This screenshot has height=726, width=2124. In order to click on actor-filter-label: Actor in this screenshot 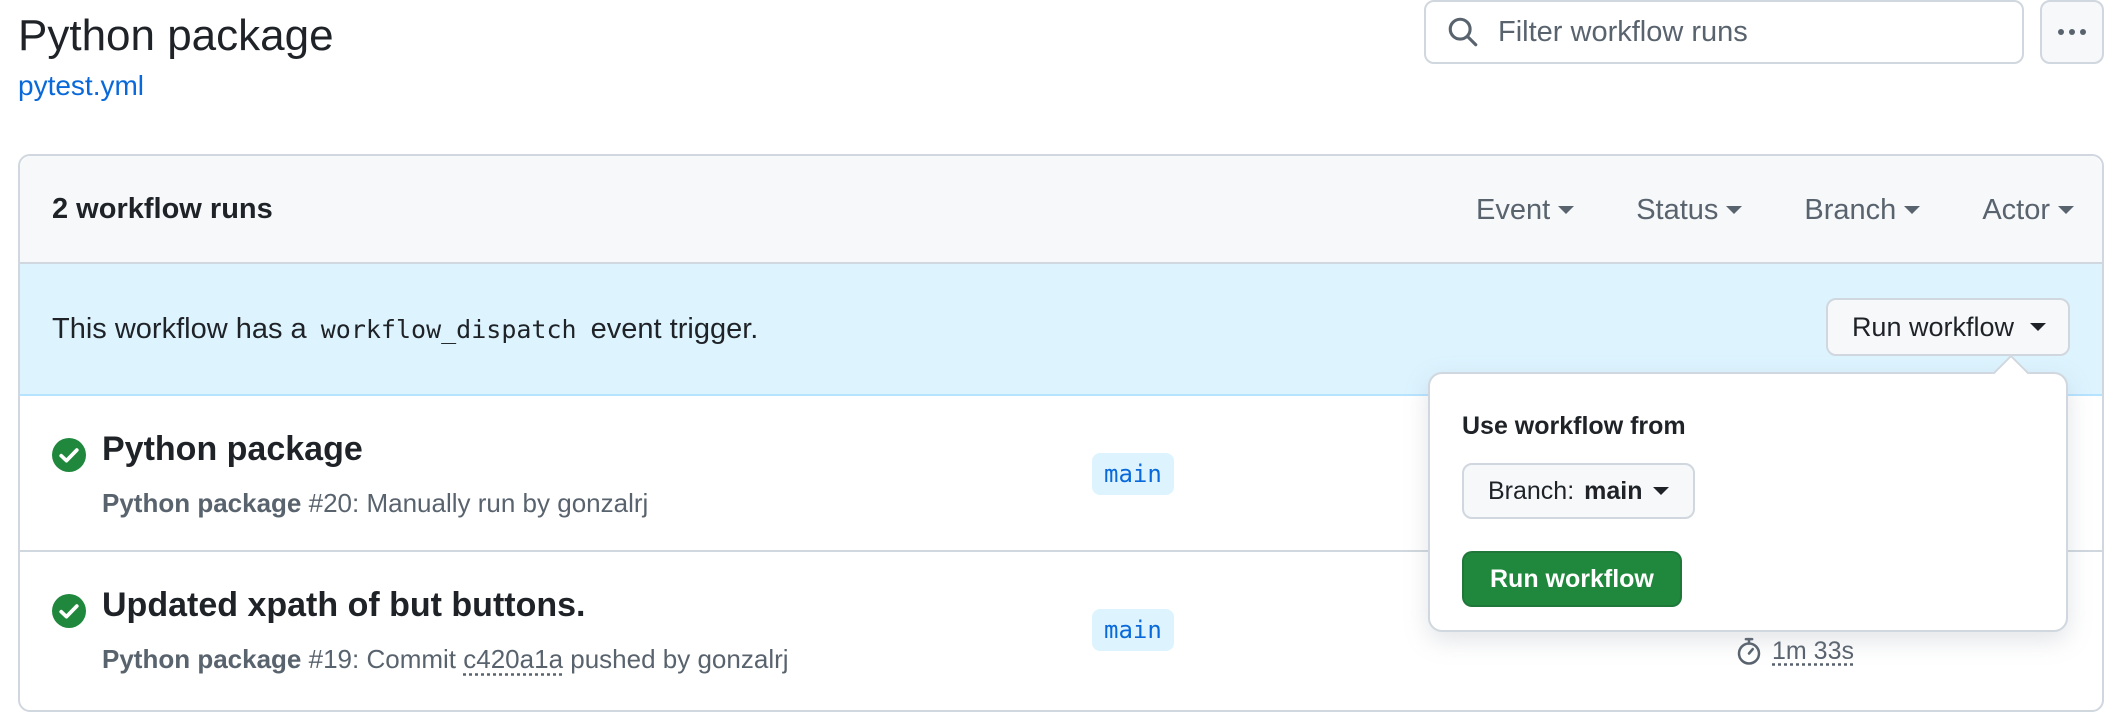, I will do `click(2016, 209)`.